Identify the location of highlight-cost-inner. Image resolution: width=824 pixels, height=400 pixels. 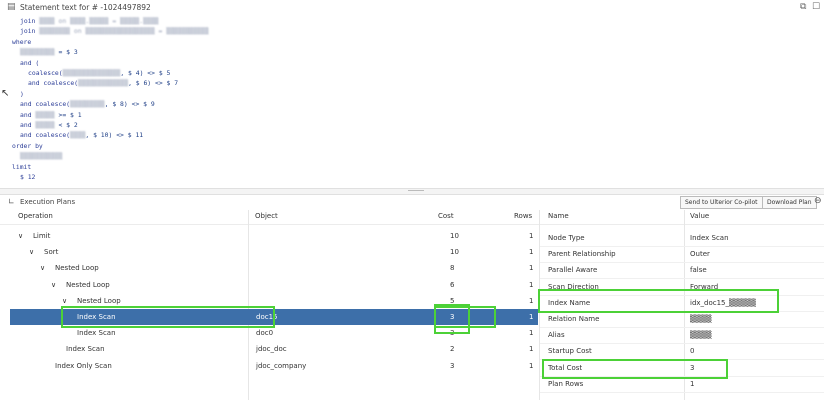
(452, 319).